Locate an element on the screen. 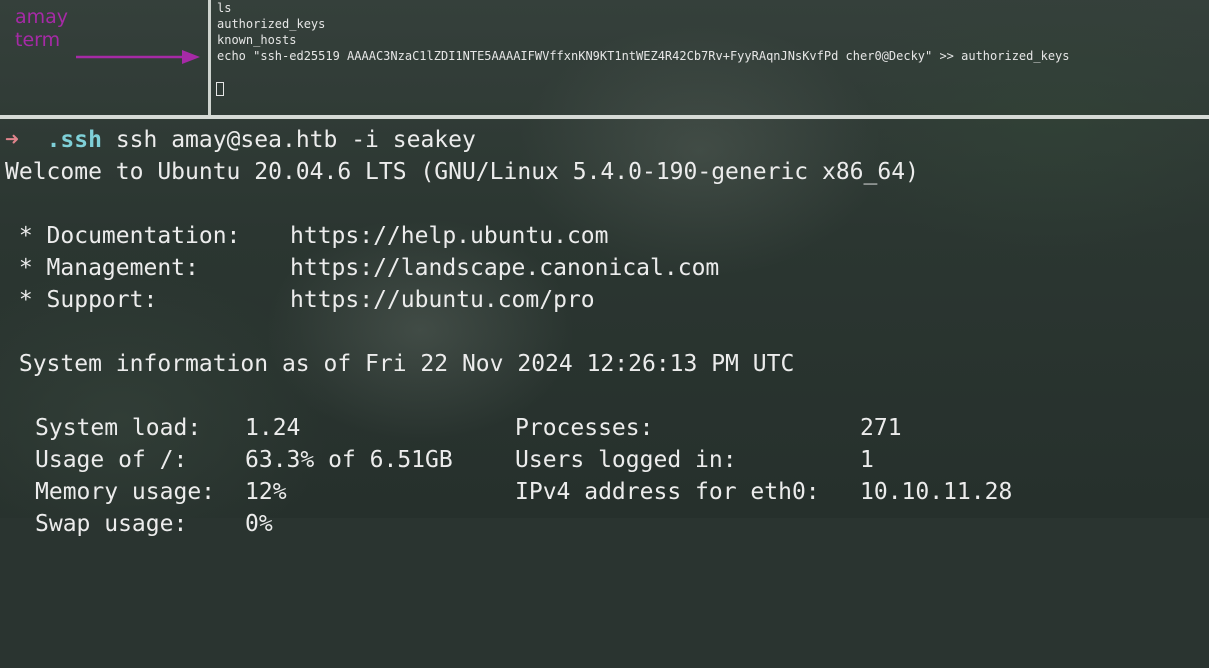 The width and height of the screenshot is (1209, 668). annotation-area: amay term is located at coordinates (103, 57).